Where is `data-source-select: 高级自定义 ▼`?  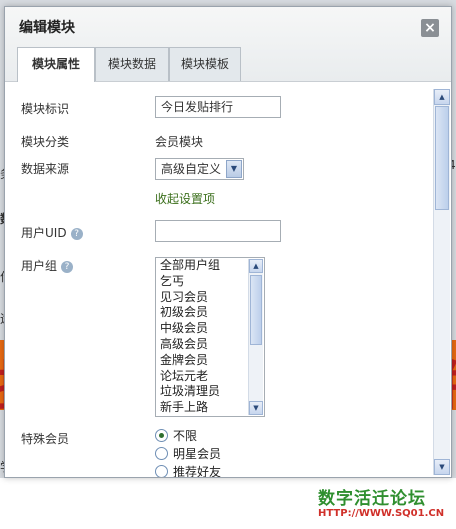 data-source-select: 高级自定义 ▼ is located at coordinates (199, 169).